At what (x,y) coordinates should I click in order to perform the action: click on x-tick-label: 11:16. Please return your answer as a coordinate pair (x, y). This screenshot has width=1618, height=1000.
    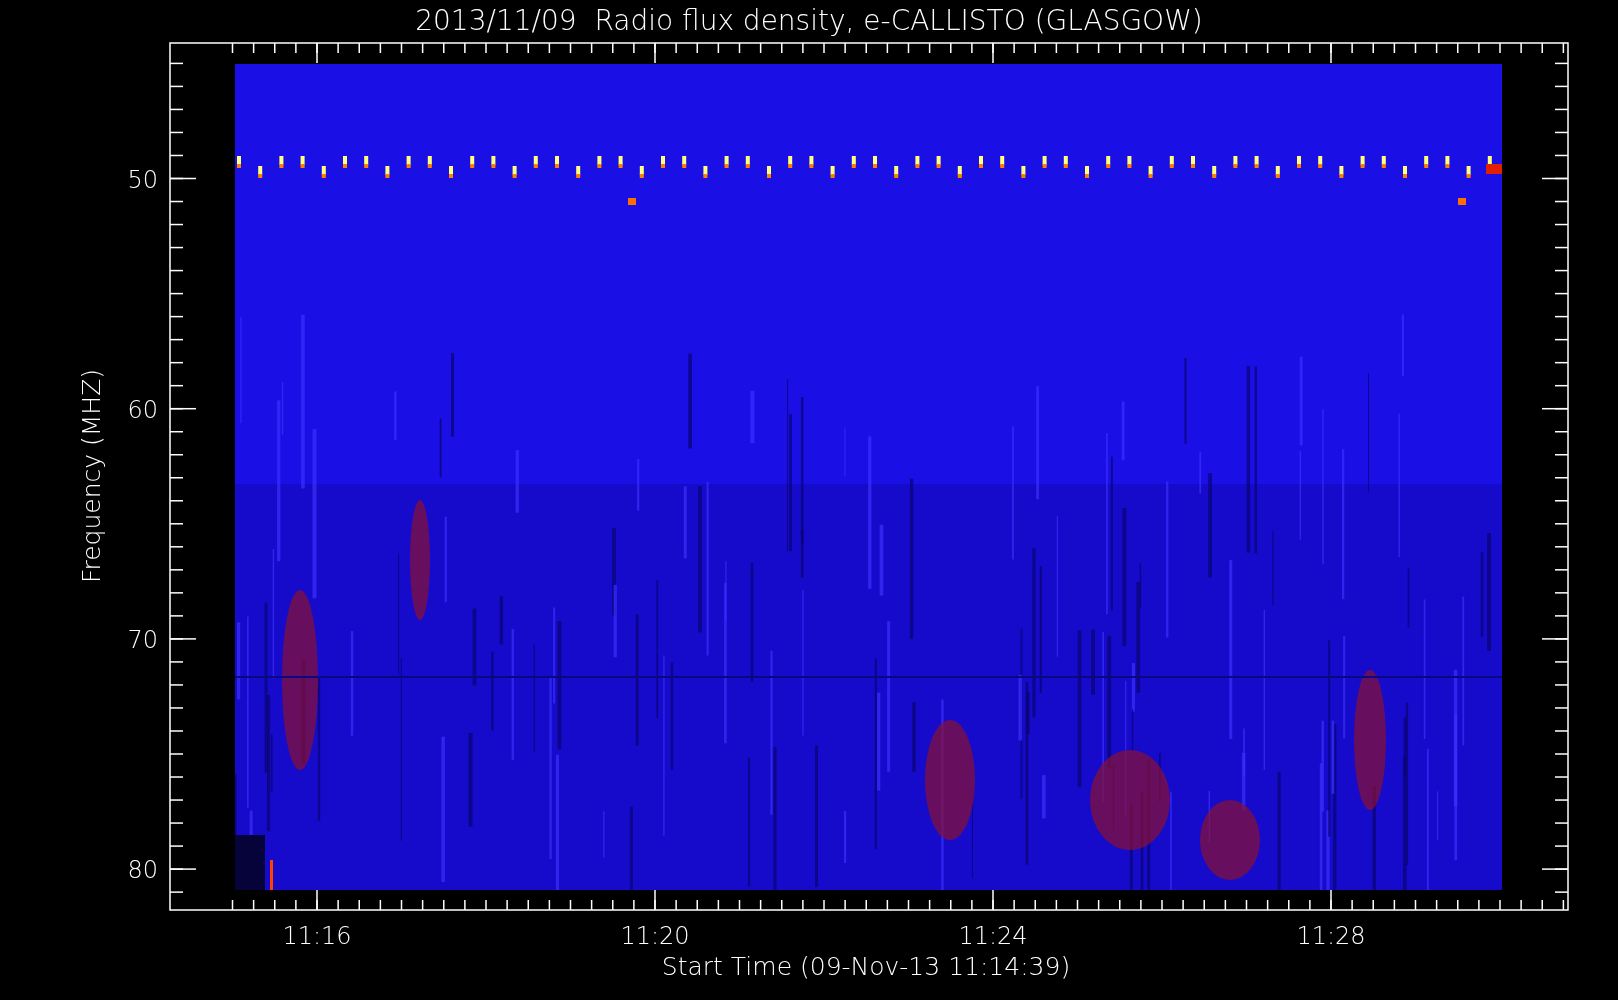
    Looking at the image, I should click on (317, 936).